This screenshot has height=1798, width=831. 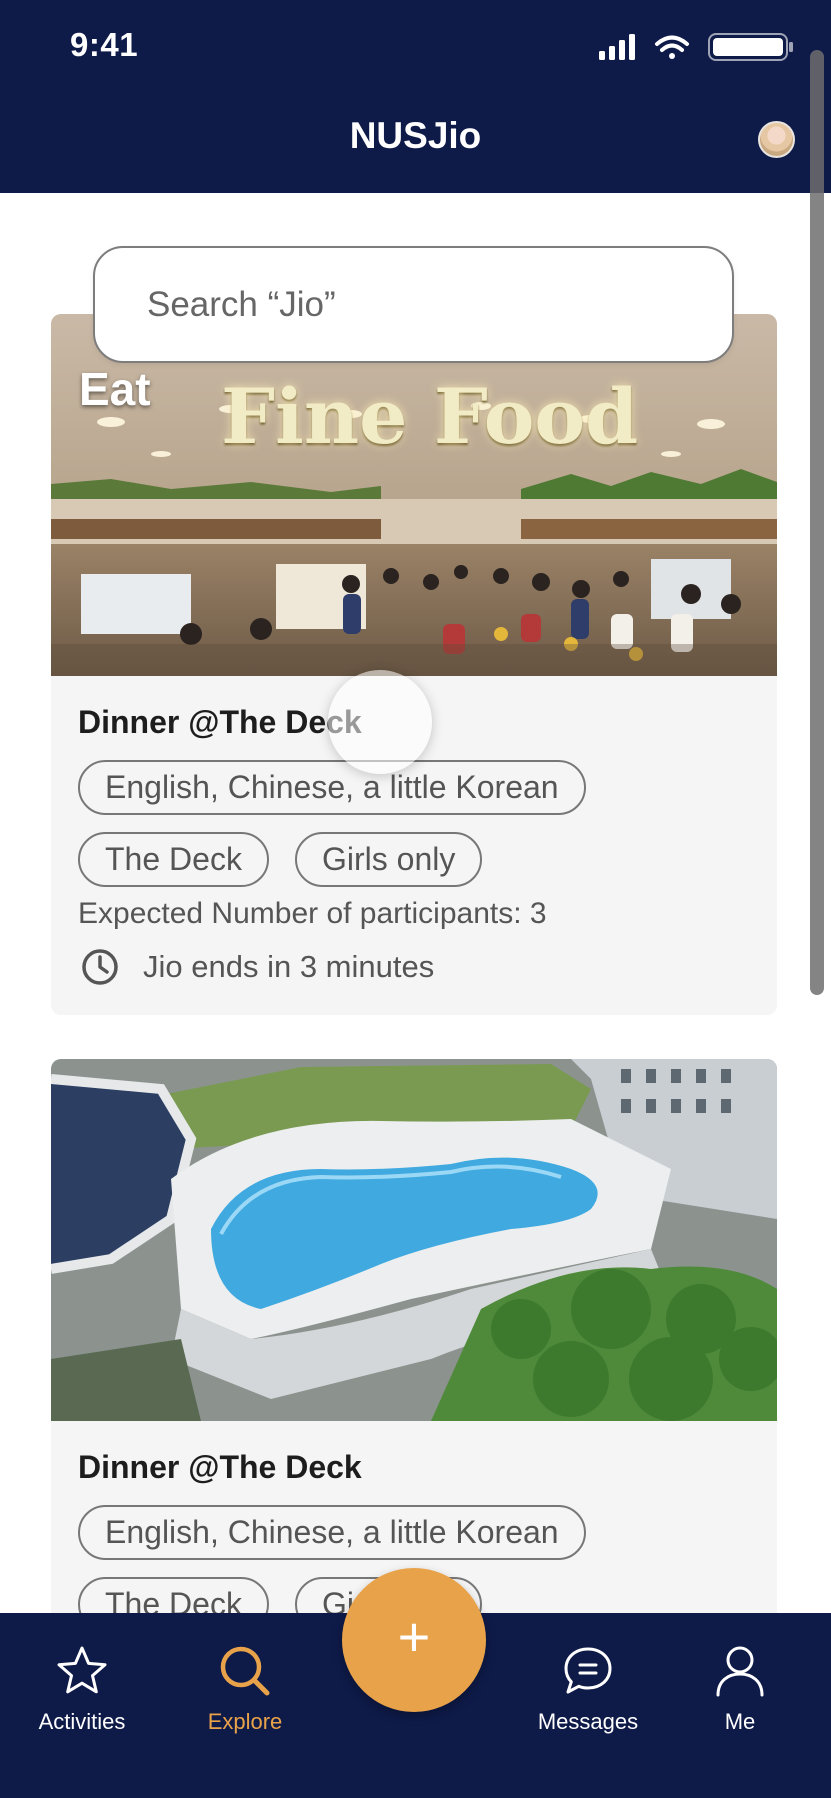 I want to click on photo-sign-text: Fine Food, so click(x=430, y=416).